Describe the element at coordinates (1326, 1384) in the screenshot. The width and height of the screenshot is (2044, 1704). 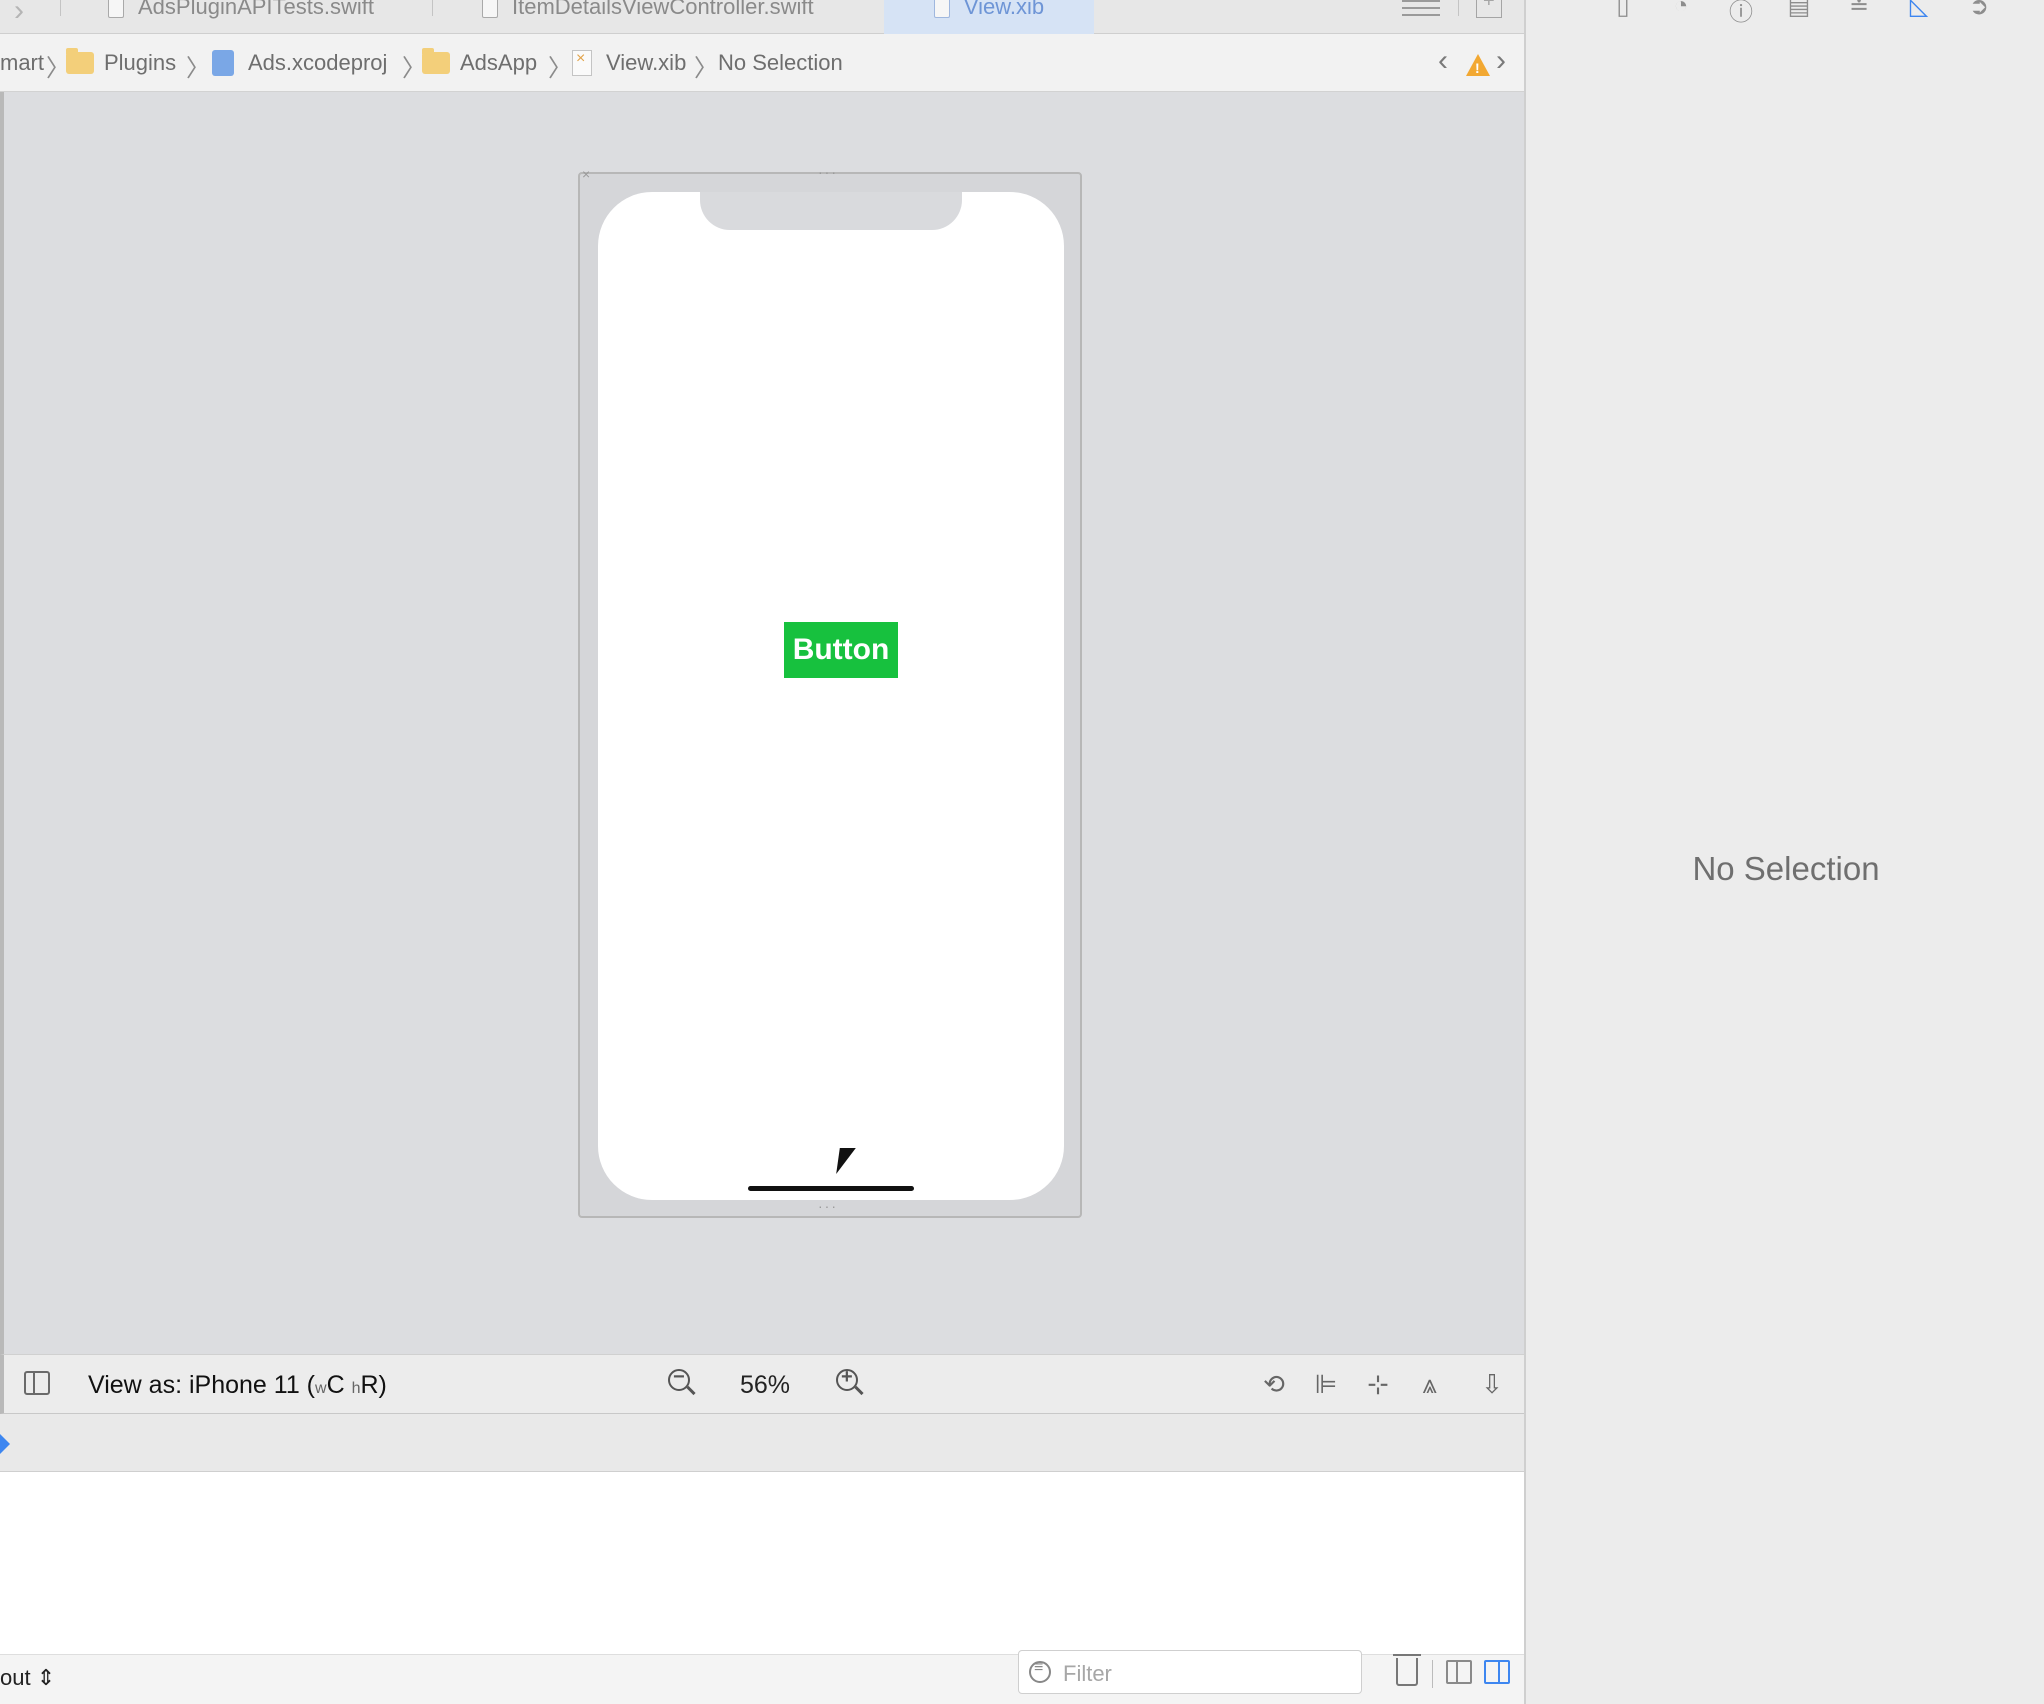
I see `align-icon: ⊫` at that location.